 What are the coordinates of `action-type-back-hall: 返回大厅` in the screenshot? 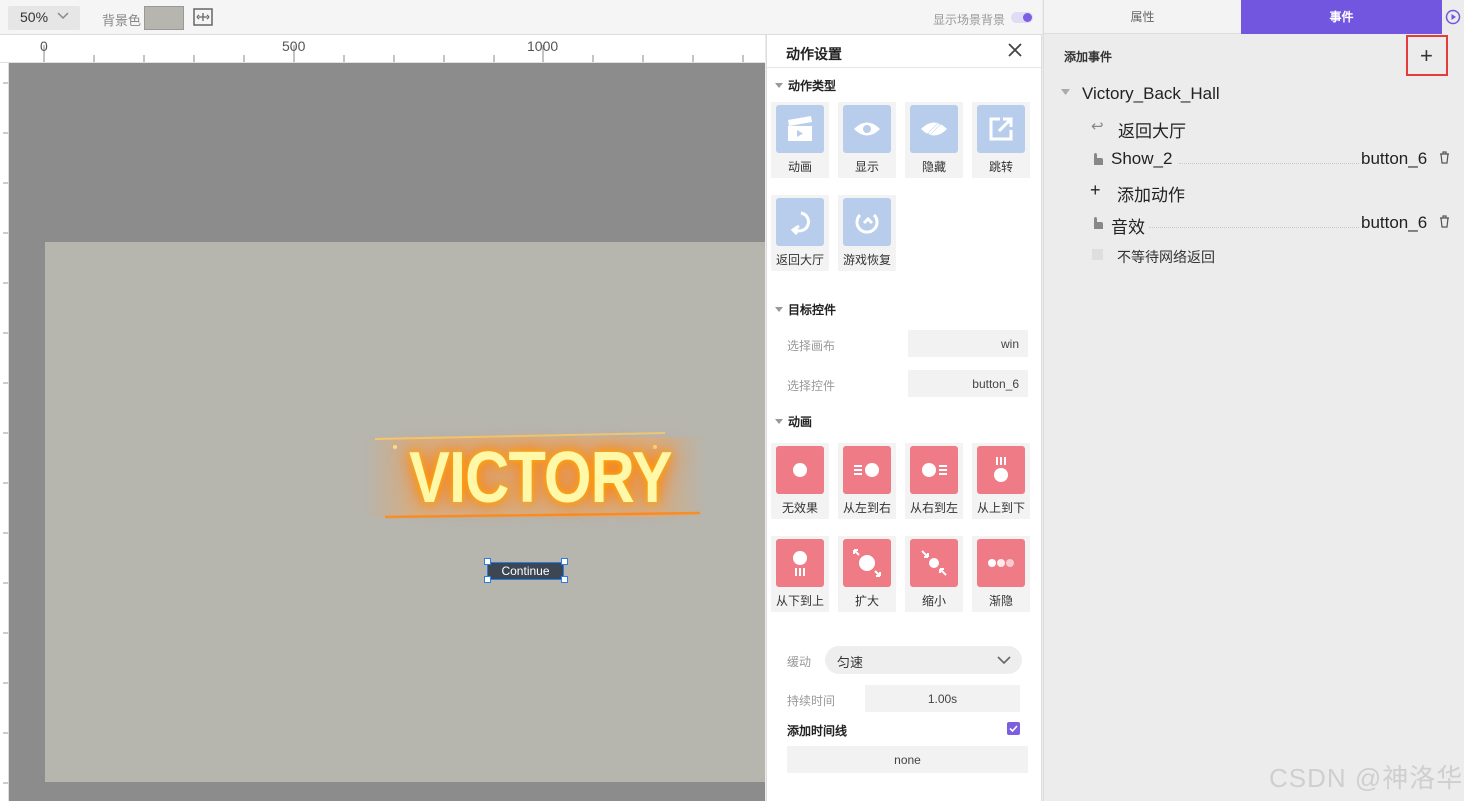 It's located at (800, 233).